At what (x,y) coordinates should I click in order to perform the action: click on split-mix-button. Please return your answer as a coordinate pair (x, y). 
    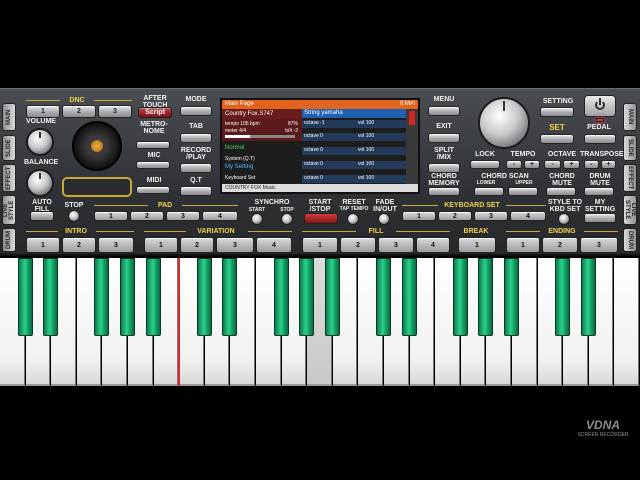
    Looking at the image, I should click on (444, 168).